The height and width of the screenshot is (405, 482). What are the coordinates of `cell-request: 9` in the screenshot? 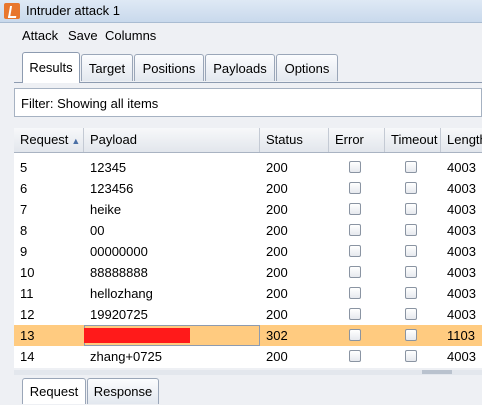 It's located at (24, 251).